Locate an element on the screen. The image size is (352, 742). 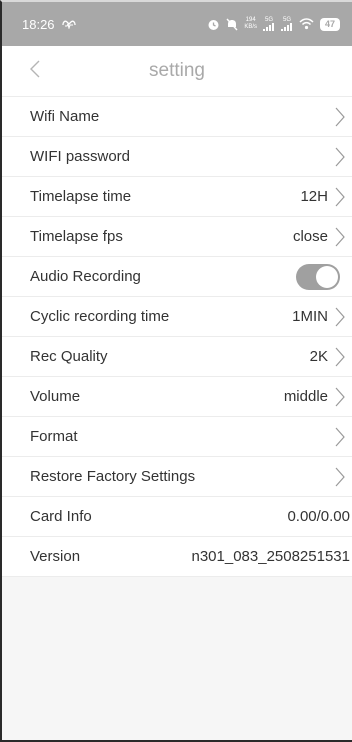
network-speed: 194 KB/s is located at coordinates (250, 24).